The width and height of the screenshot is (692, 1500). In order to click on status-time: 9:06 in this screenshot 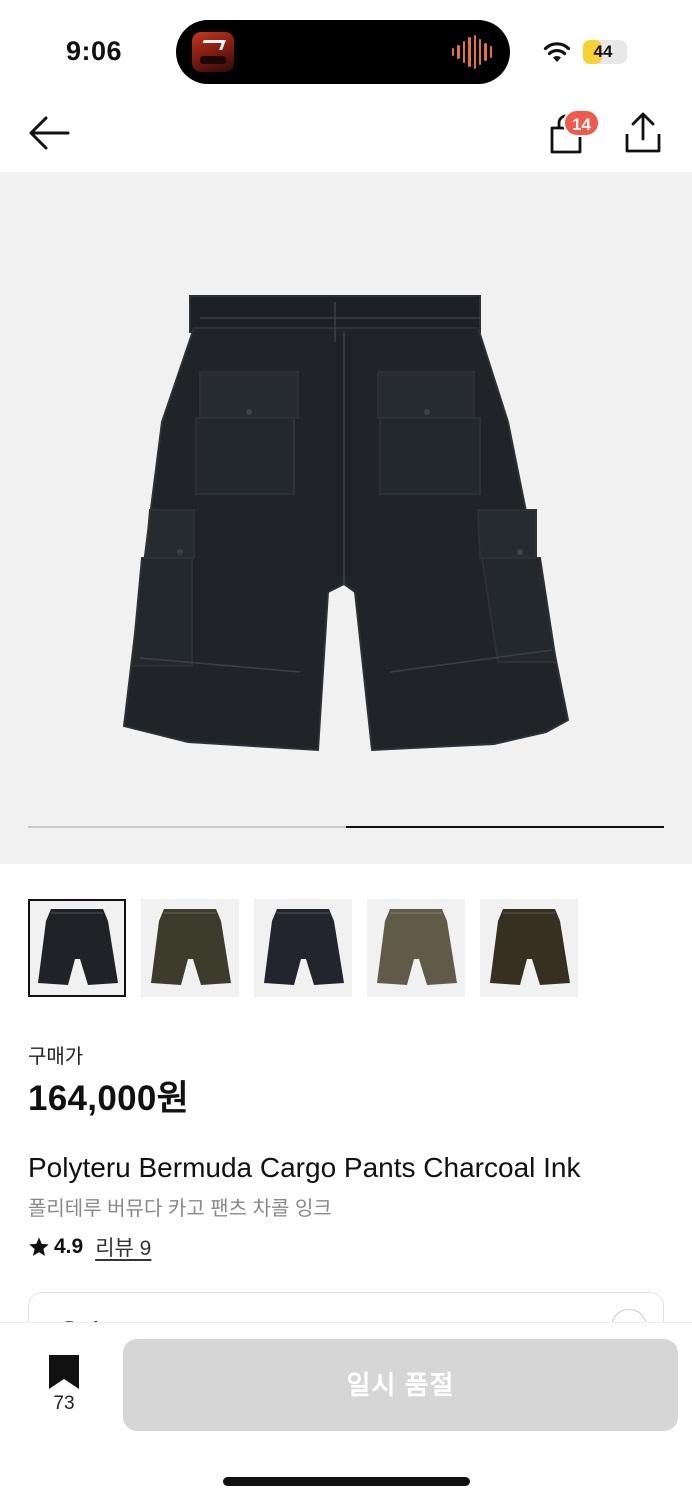, I will do `click(94, 51)`.